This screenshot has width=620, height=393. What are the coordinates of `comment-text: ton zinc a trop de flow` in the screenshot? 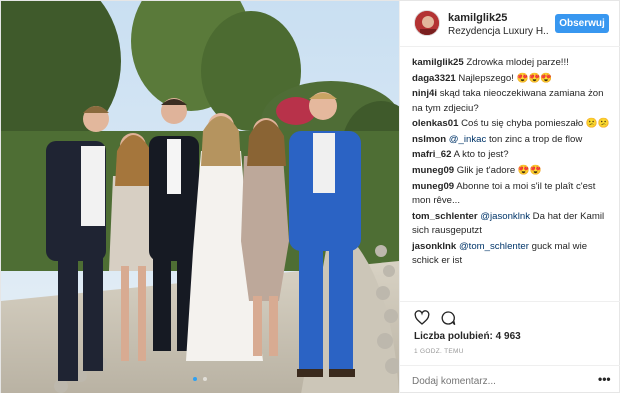 It's located at (535, 139).